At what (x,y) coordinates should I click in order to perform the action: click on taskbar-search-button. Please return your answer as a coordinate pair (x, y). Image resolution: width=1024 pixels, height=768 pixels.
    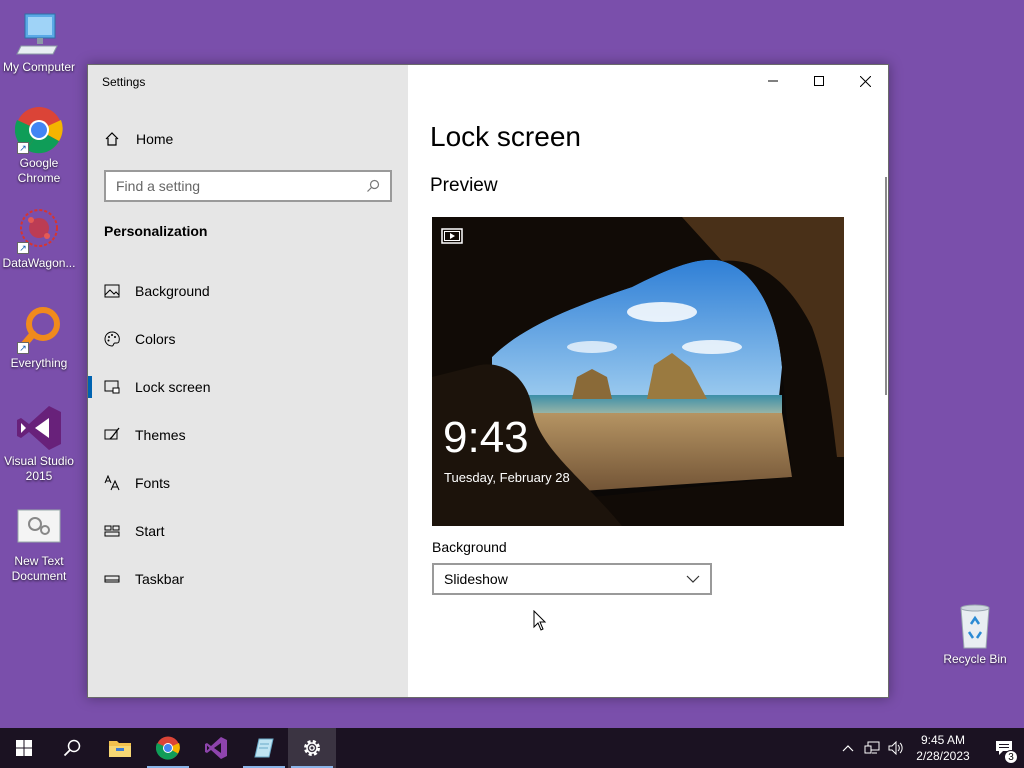
    Looking at the image, I should click on (72, 748).